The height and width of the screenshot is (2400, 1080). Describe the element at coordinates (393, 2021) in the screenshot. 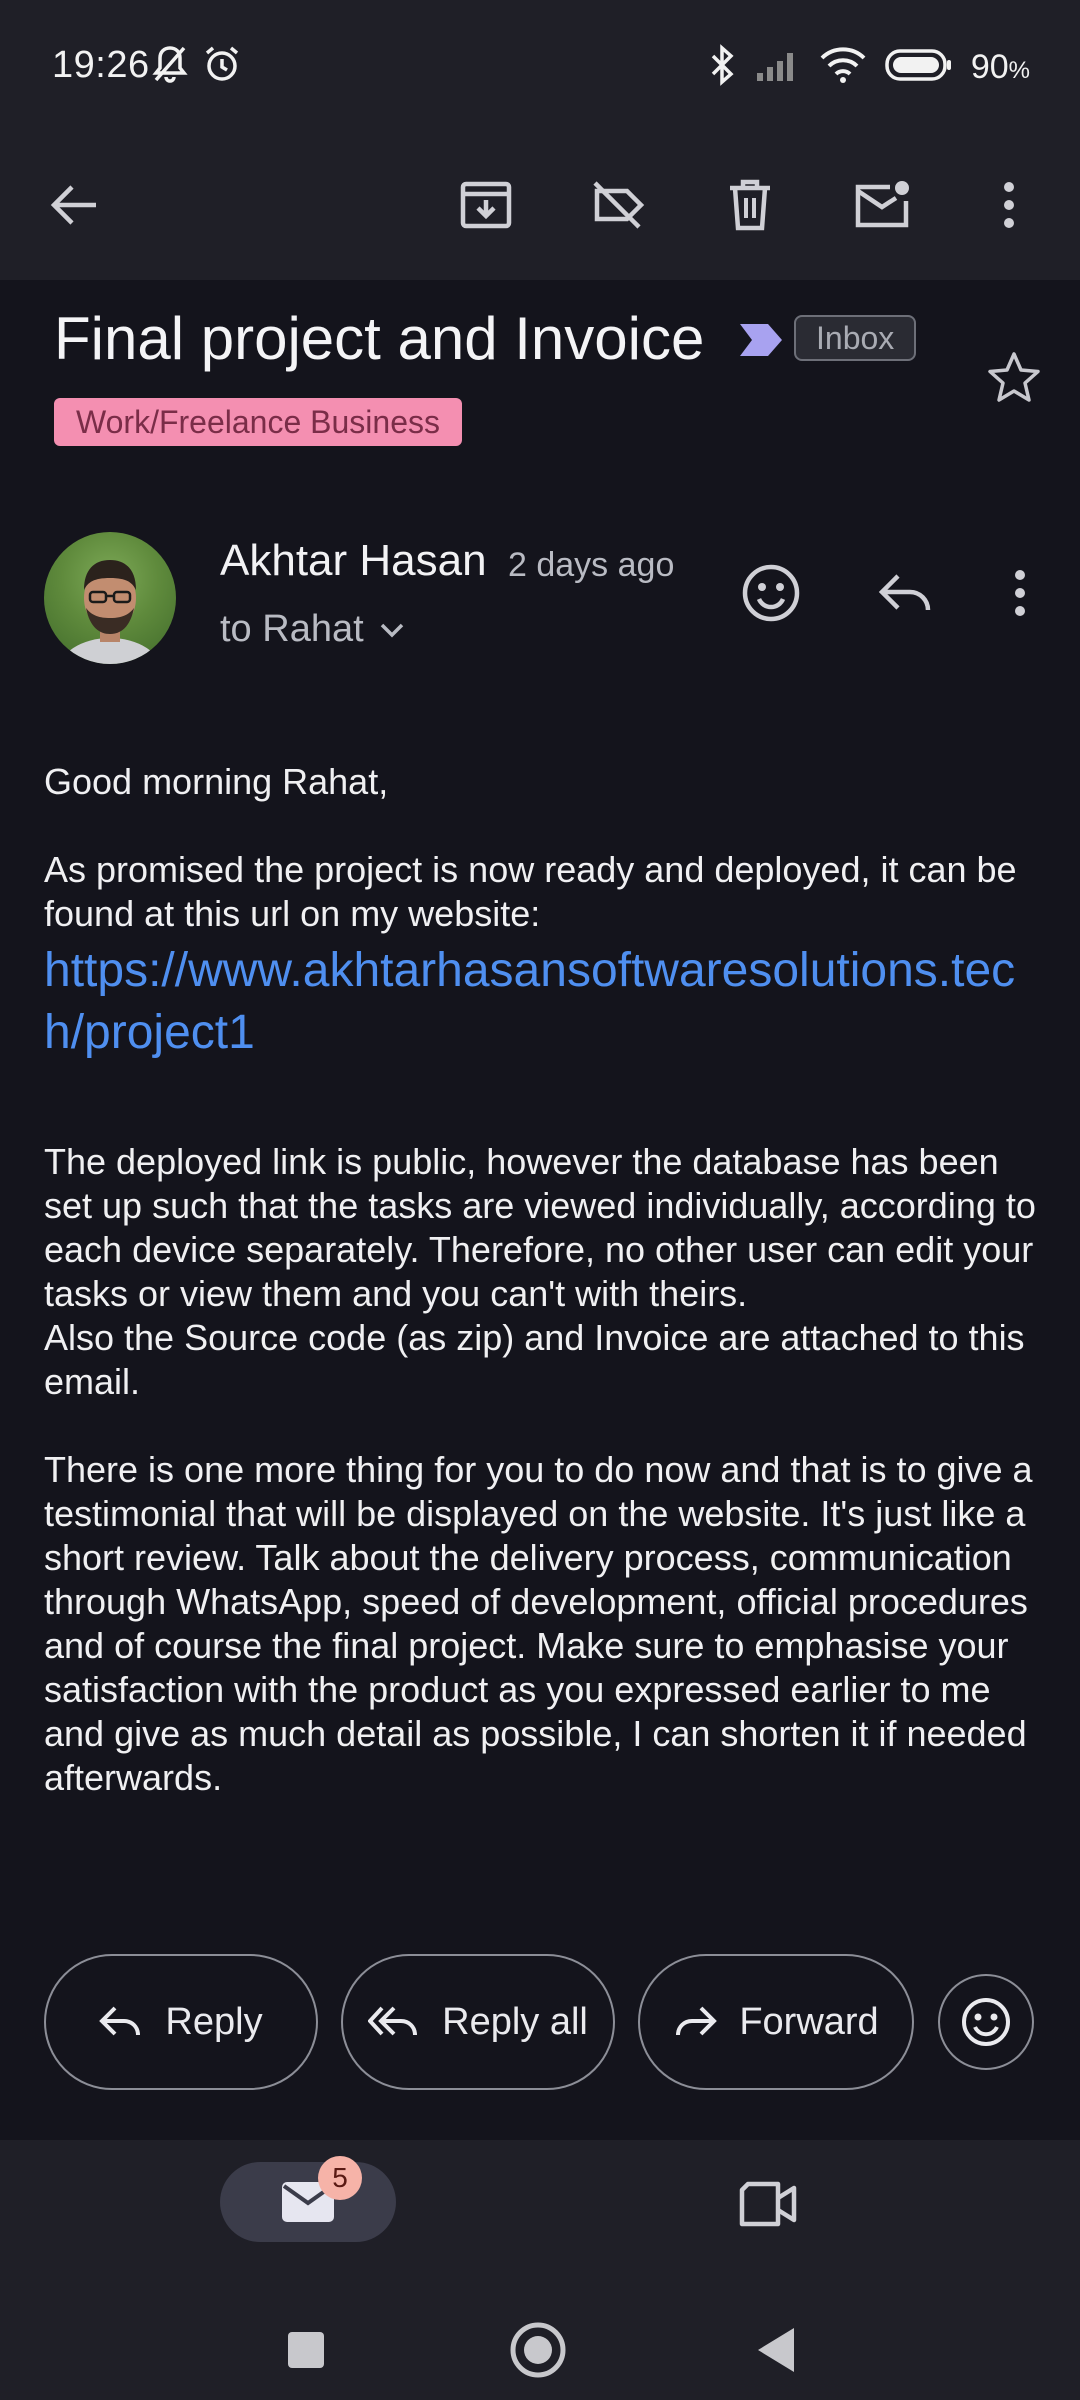

I see `reply-all-icon` at that location.